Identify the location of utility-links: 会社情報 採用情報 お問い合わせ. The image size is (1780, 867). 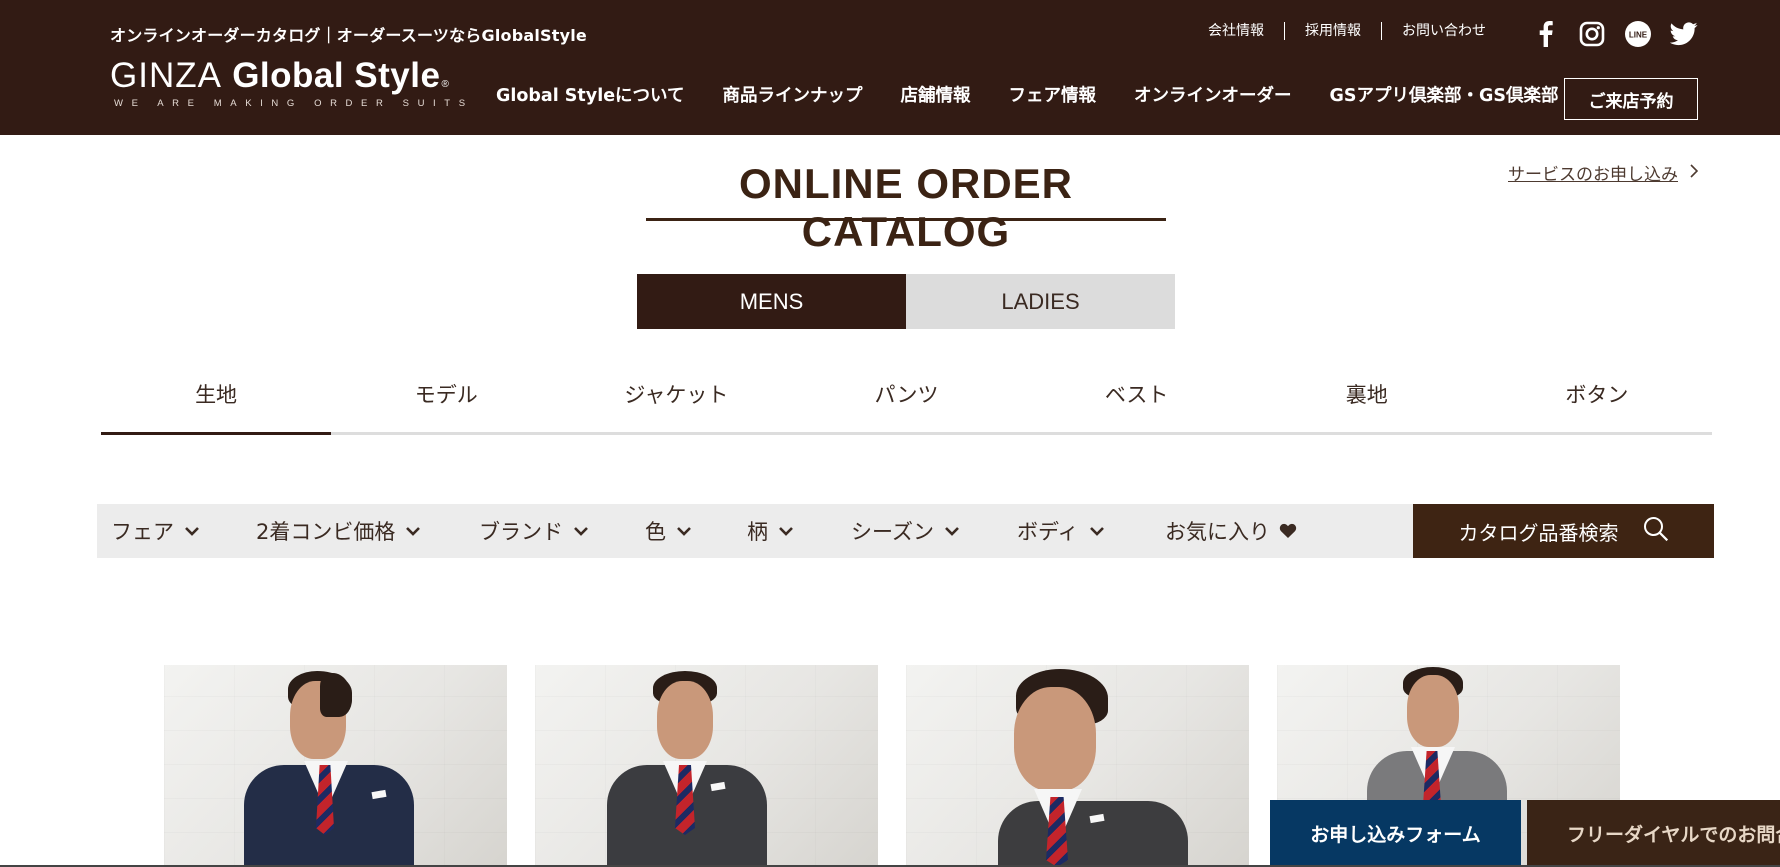
(1349, 31).